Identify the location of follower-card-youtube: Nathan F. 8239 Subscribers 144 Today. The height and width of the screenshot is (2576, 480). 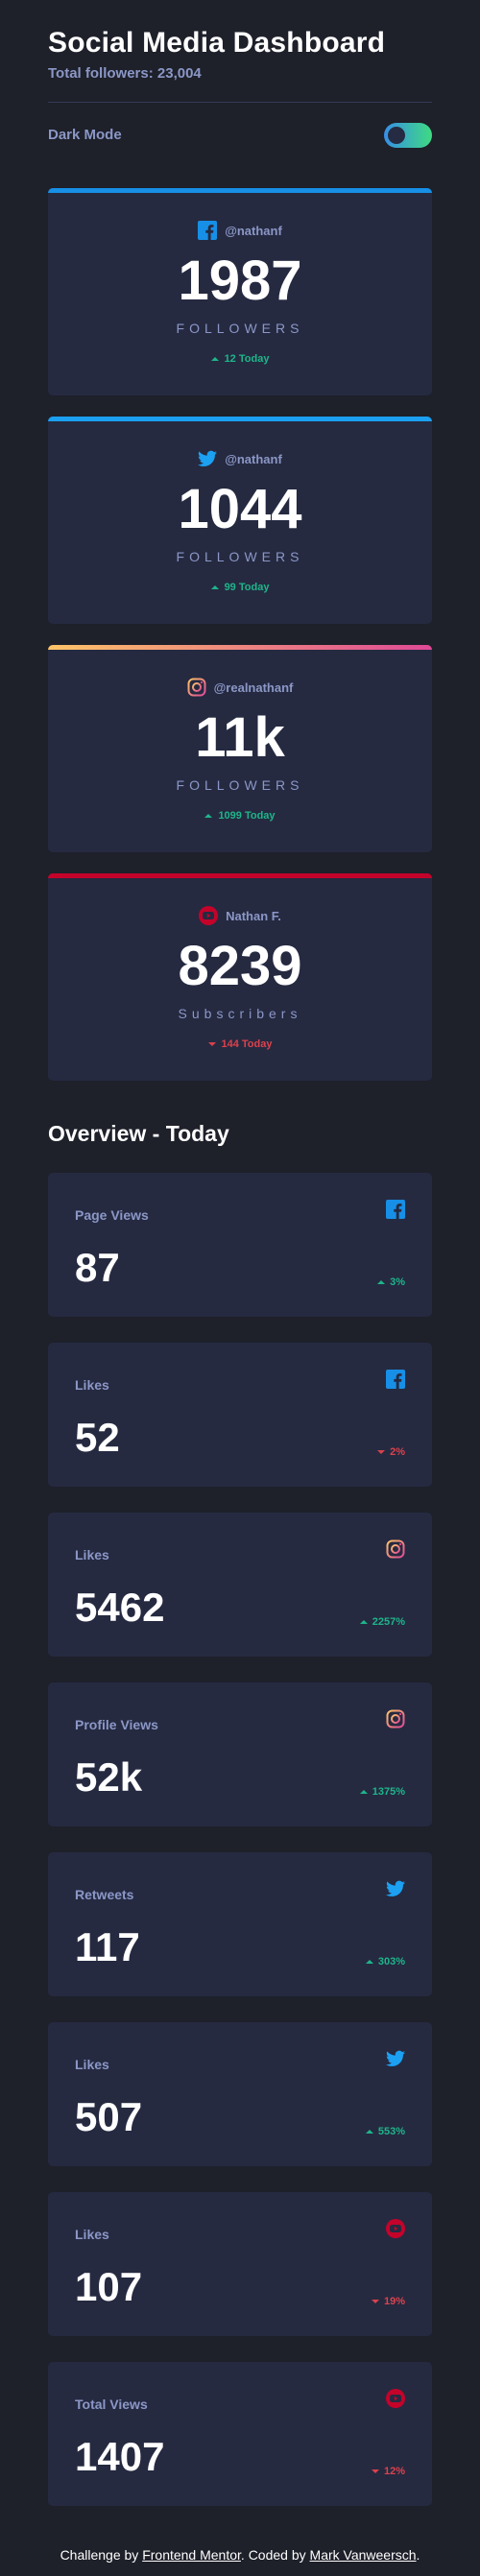
(240, 977).